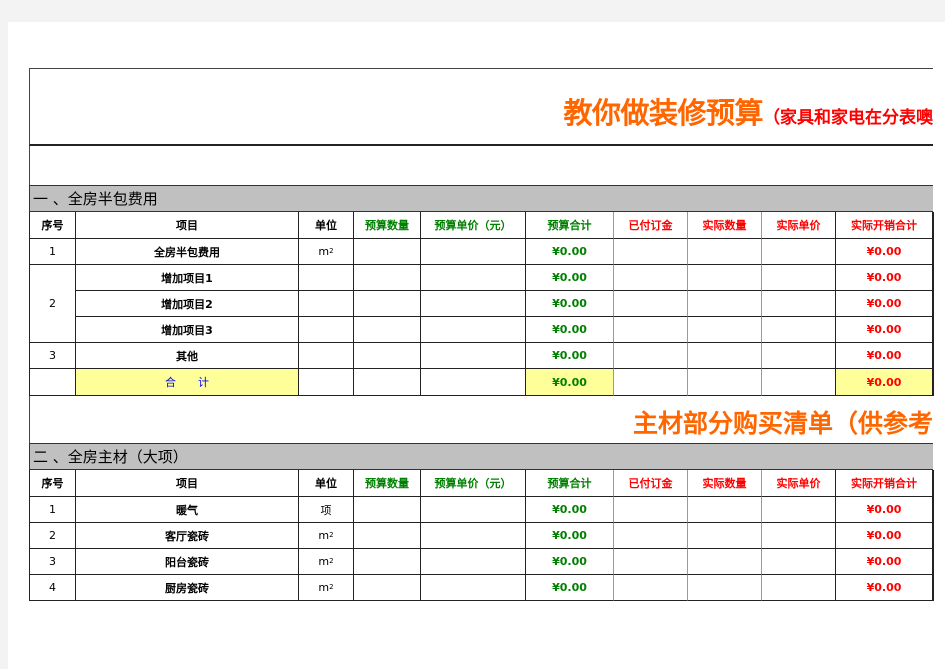 The width and height of the screenshot is (945, 669). I want to click on total-budget-qty-cell, so click(387, 382).